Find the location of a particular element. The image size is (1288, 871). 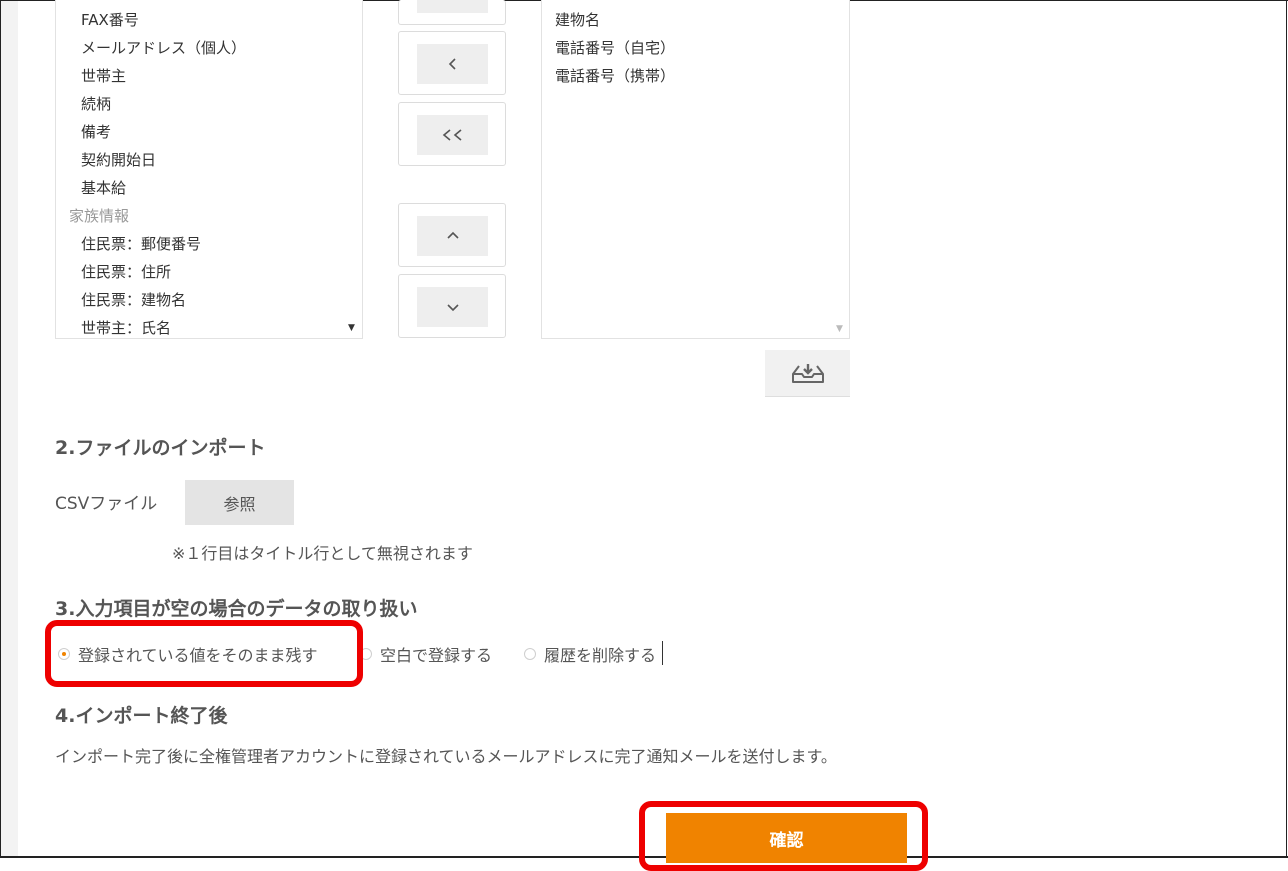

left-gutter is located at coordinates (9, 428).